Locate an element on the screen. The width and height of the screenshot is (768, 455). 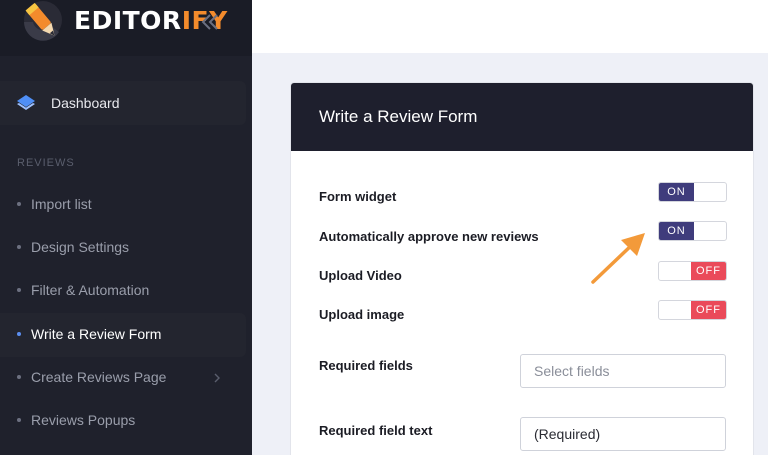
required-fields-select: Select fields is located at coordinates (623, 371).